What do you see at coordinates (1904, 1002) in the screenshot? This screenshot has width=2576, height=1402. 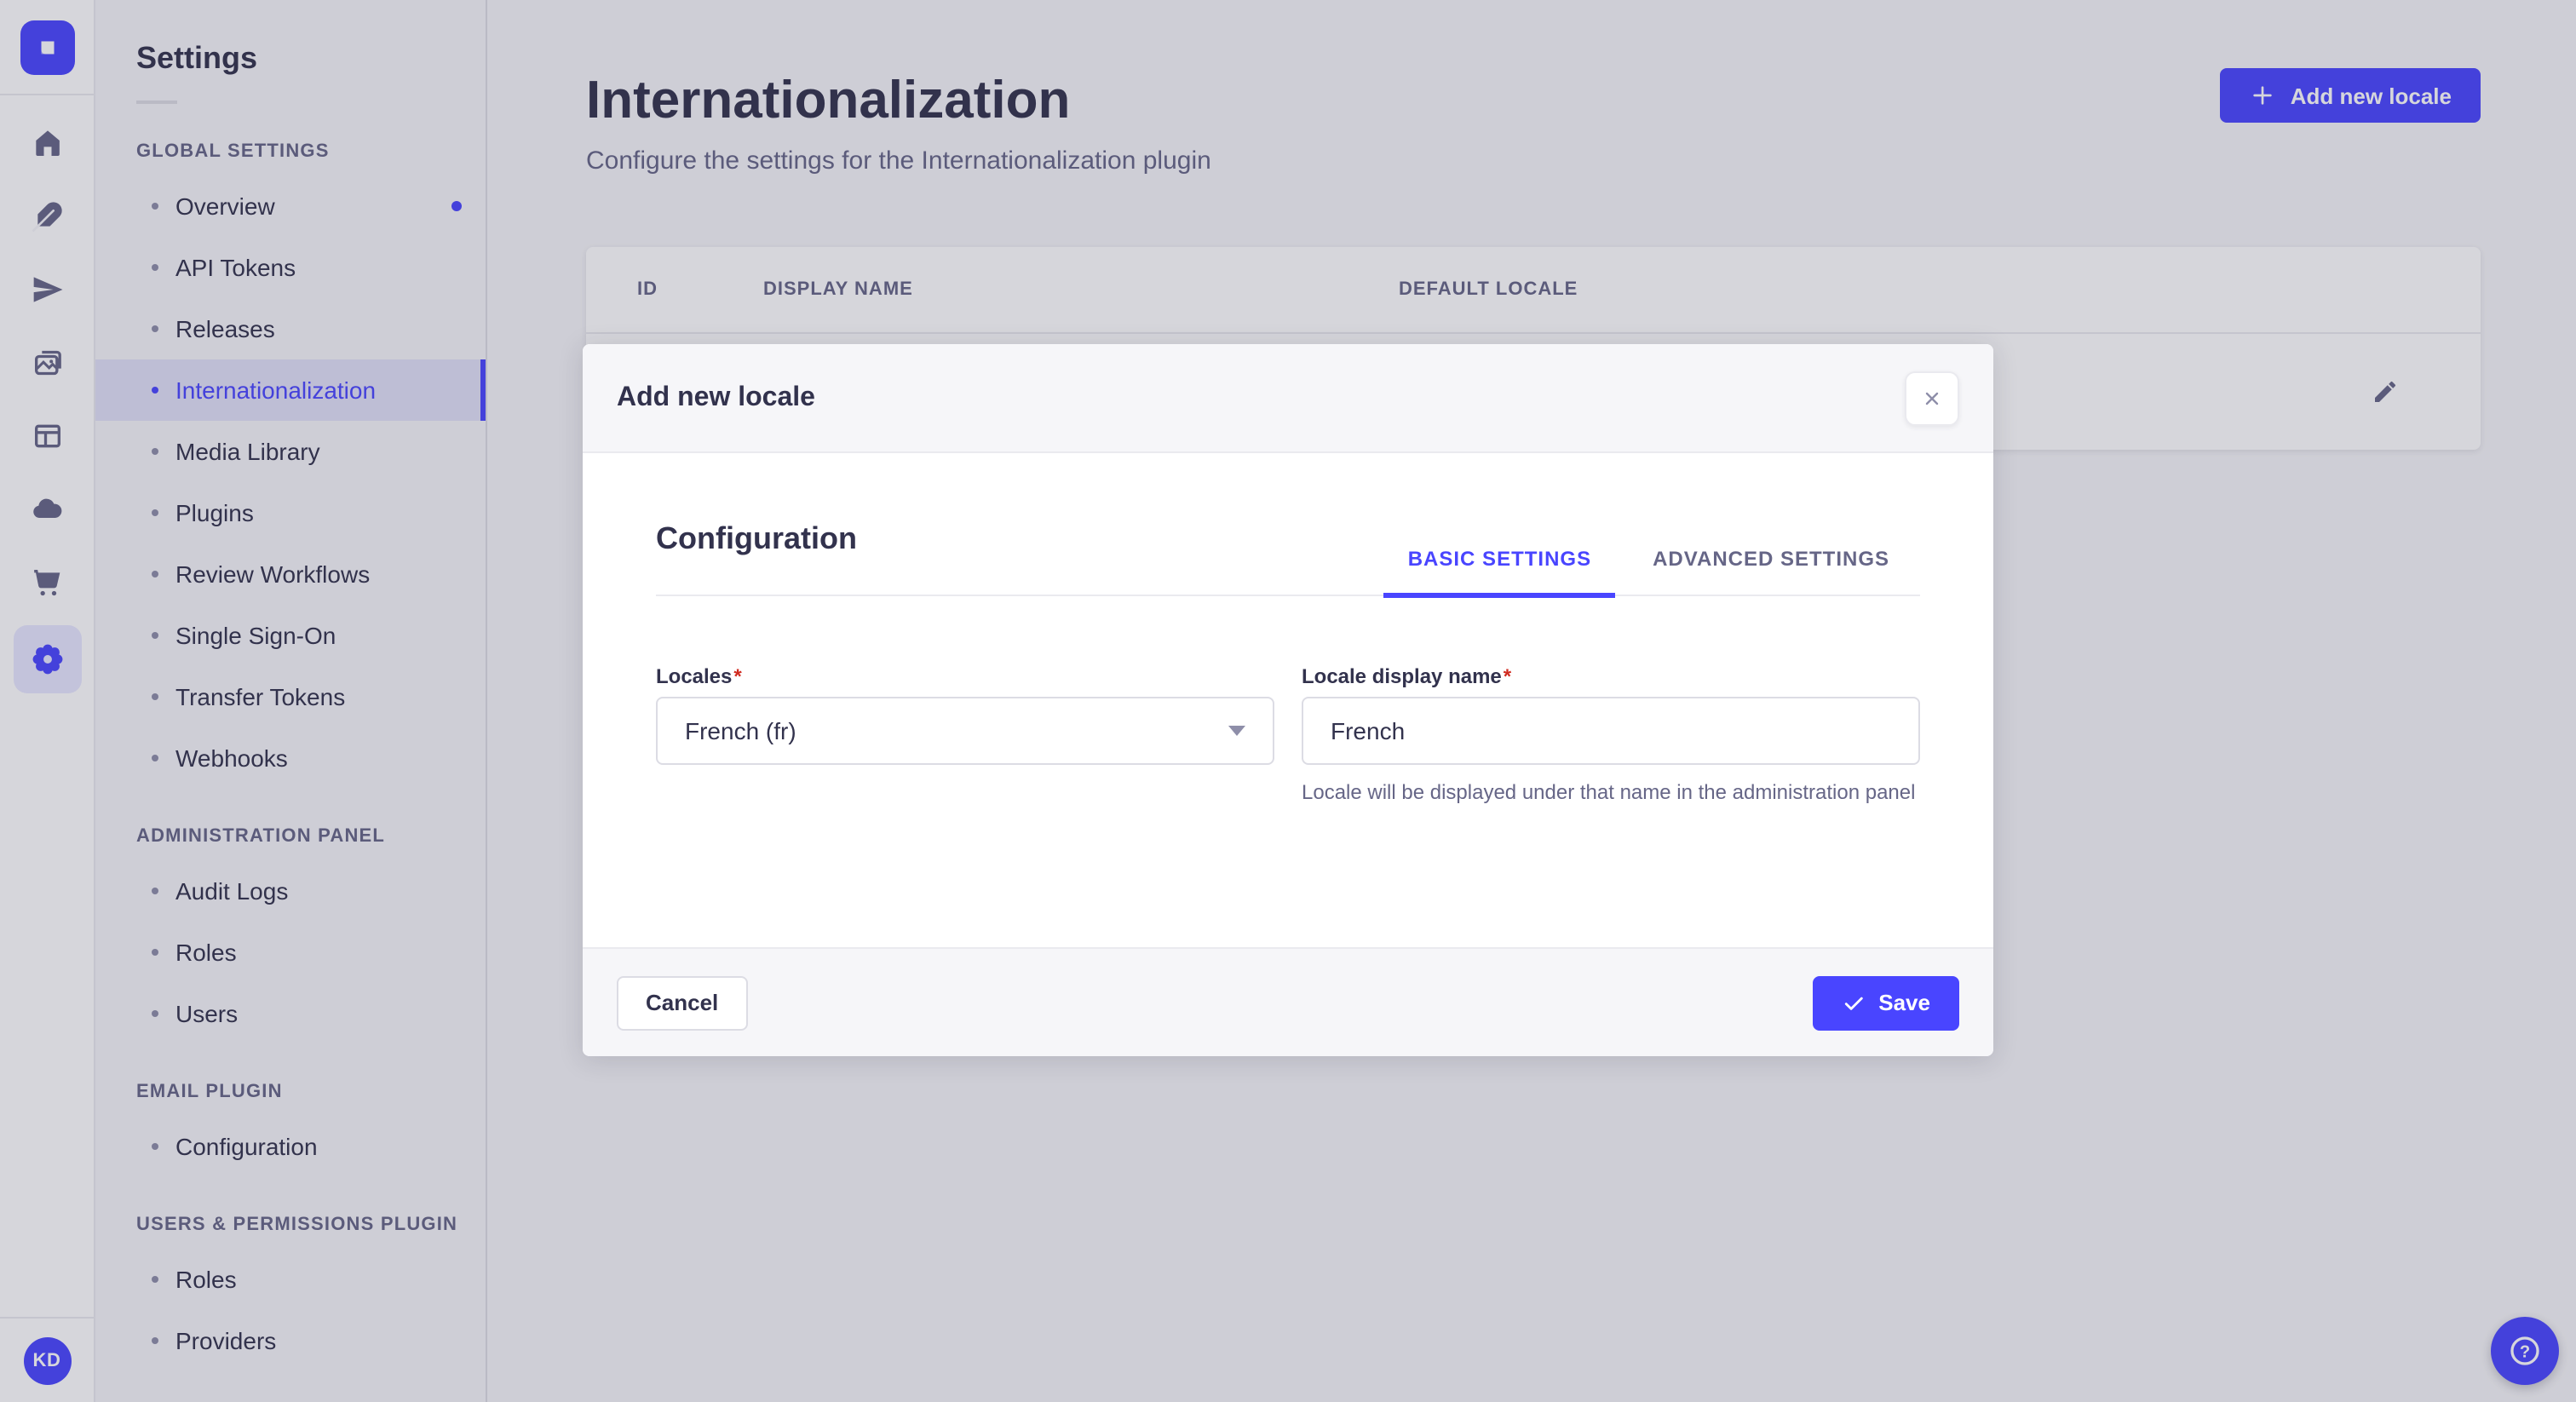 I see `save-button-label: Save` at bounding box center [1904, 1002].